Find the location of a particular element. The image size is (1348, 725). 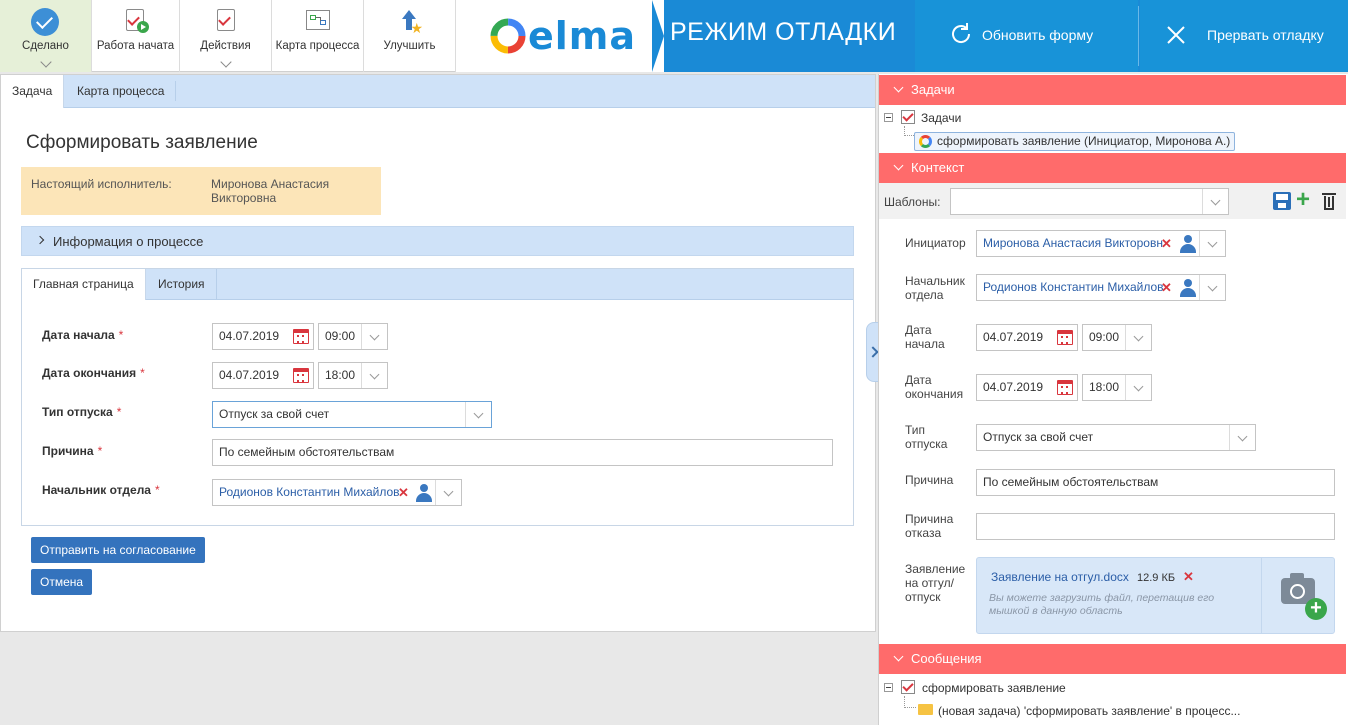

messages-header: Сообщения is located at coordinates (1112, 659).